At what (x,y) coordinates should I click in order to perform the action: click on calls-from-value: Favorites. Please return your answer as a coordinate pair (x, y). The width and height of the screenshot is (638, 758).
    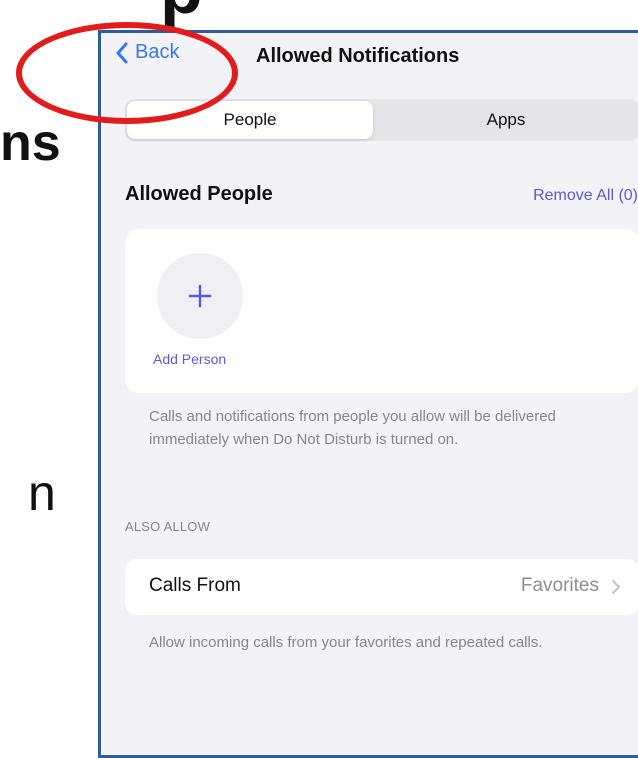
    Looking at the image, I should click on (559, 585).